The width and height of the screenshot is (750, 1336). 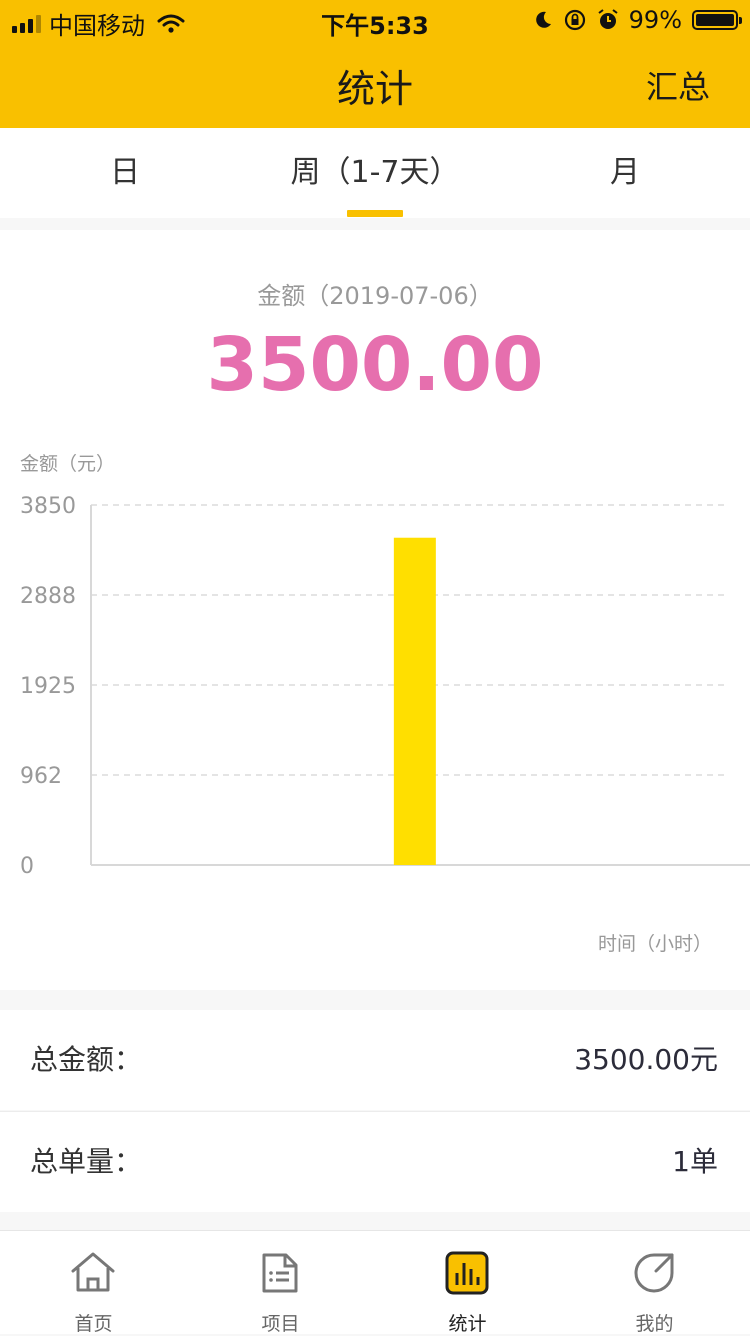 What do you see at coordinates (414, 701) in the screenshot?
I see `chart-bar` at bounding box center [414, 701].